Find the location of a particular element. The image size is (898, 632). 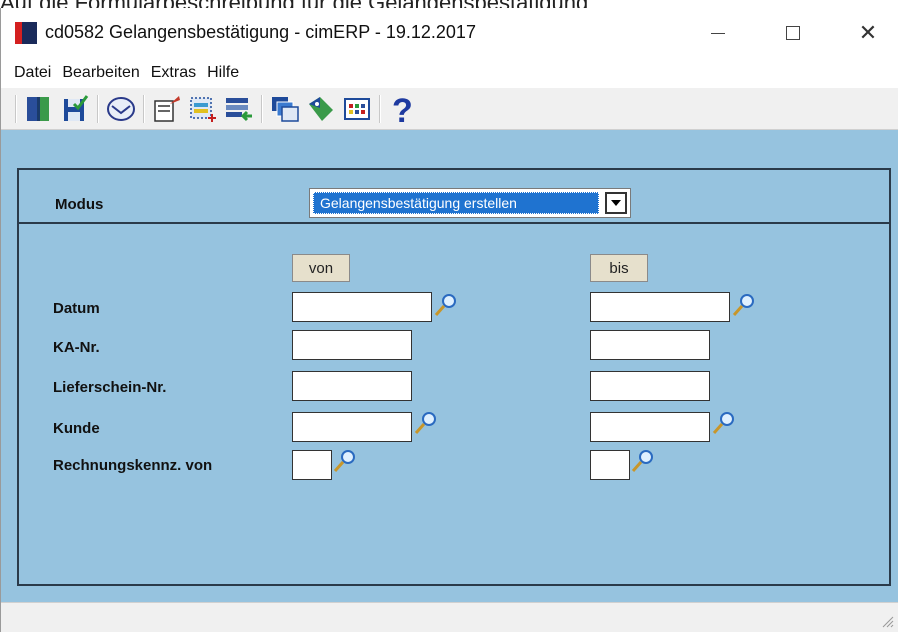

resize-grip-icon is located at coordinates (887, 621).